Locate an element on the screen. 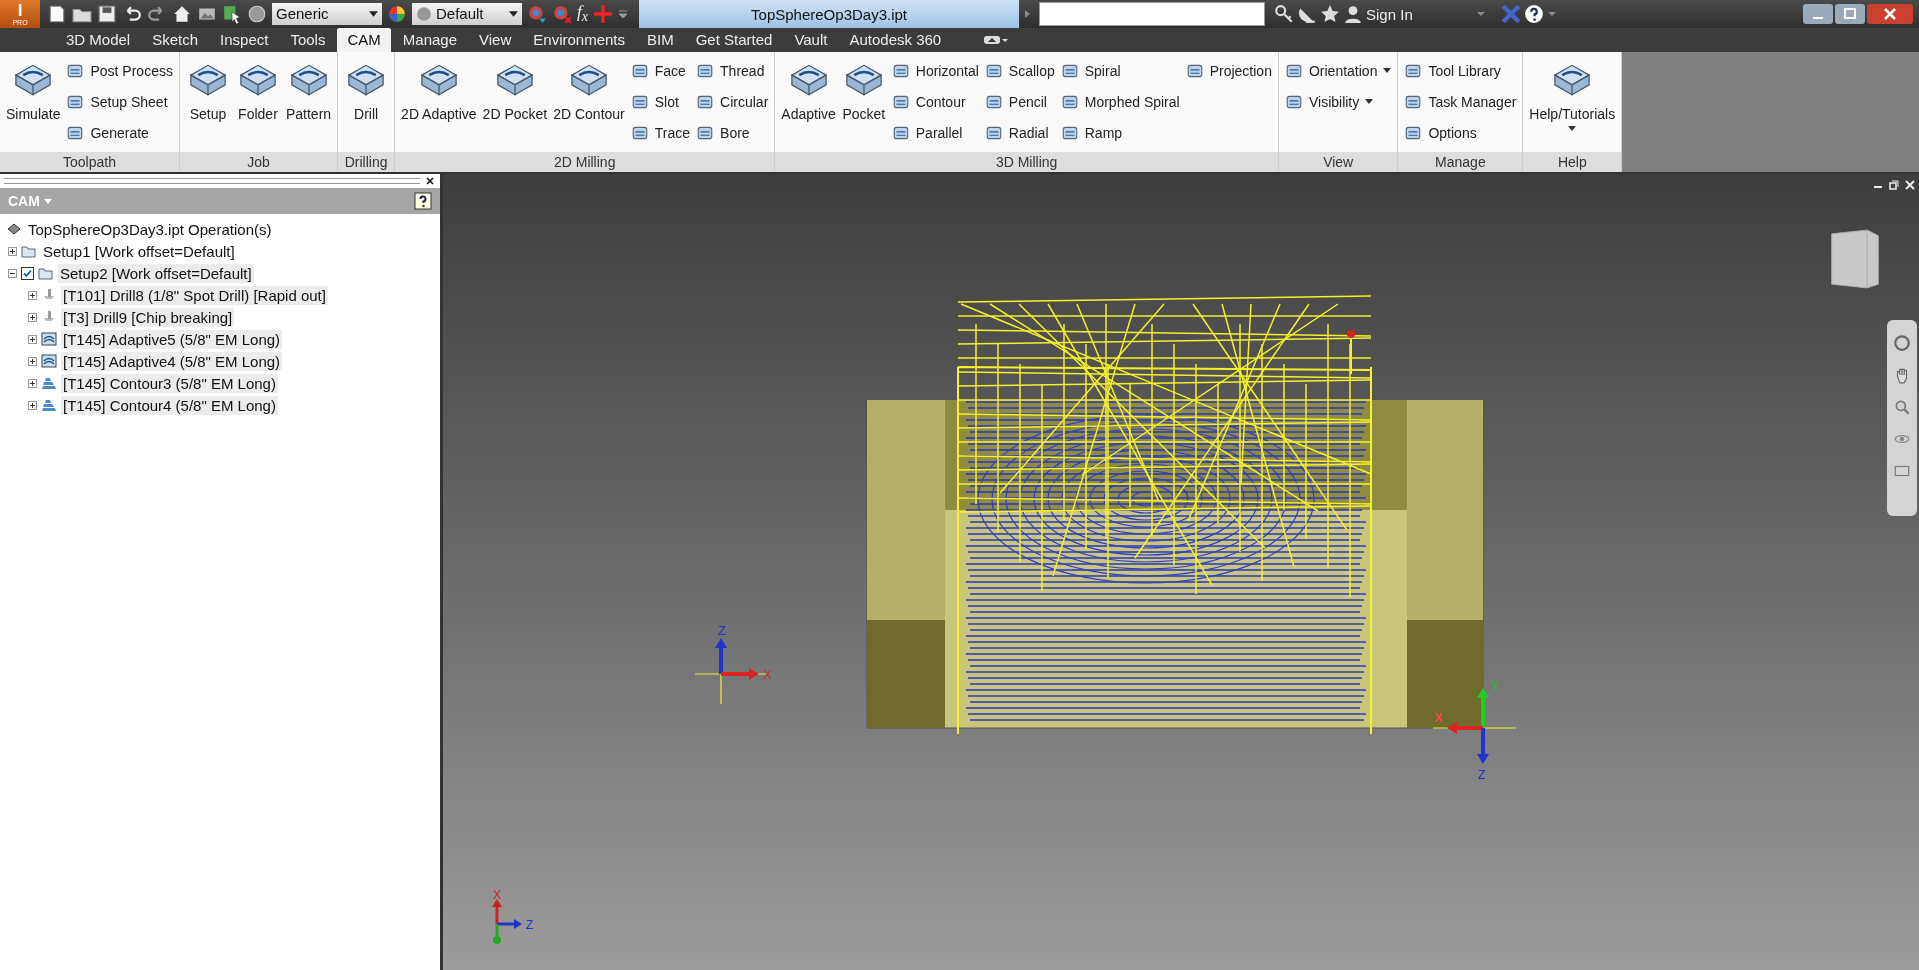 The width and height of the screenshot is (1919, 970). ribbon-button: Setup Sheet is located at coordinates (119, 101).